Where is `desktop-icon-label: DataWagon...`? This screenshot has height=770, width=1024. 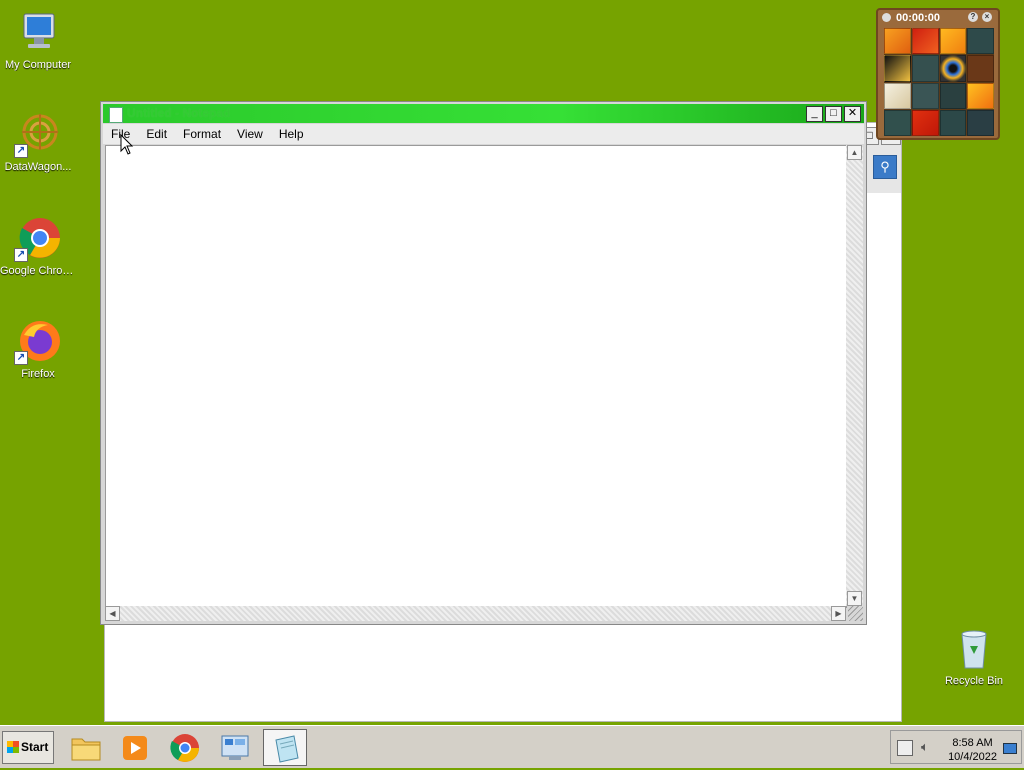
desktop-icon-label: DataWagon... is located at coordinates (38, 167).